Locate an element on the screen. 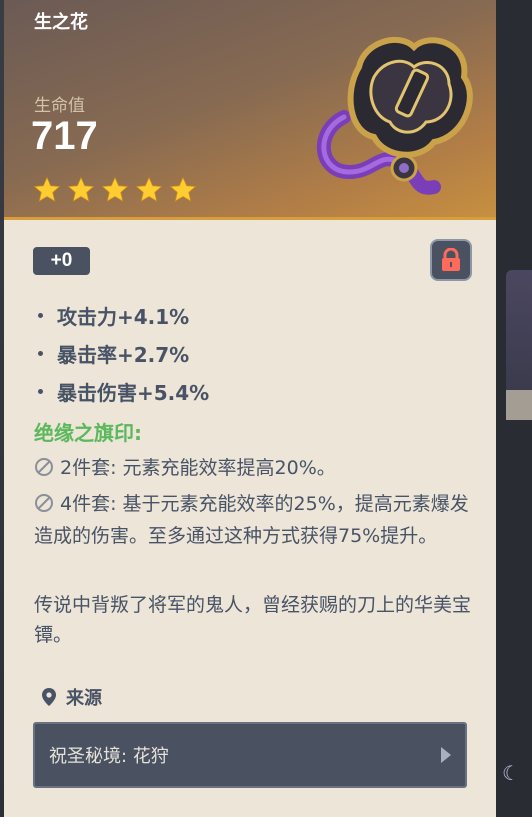  artifact-piece-name: 生之花 is located at coordinates (61, 22).